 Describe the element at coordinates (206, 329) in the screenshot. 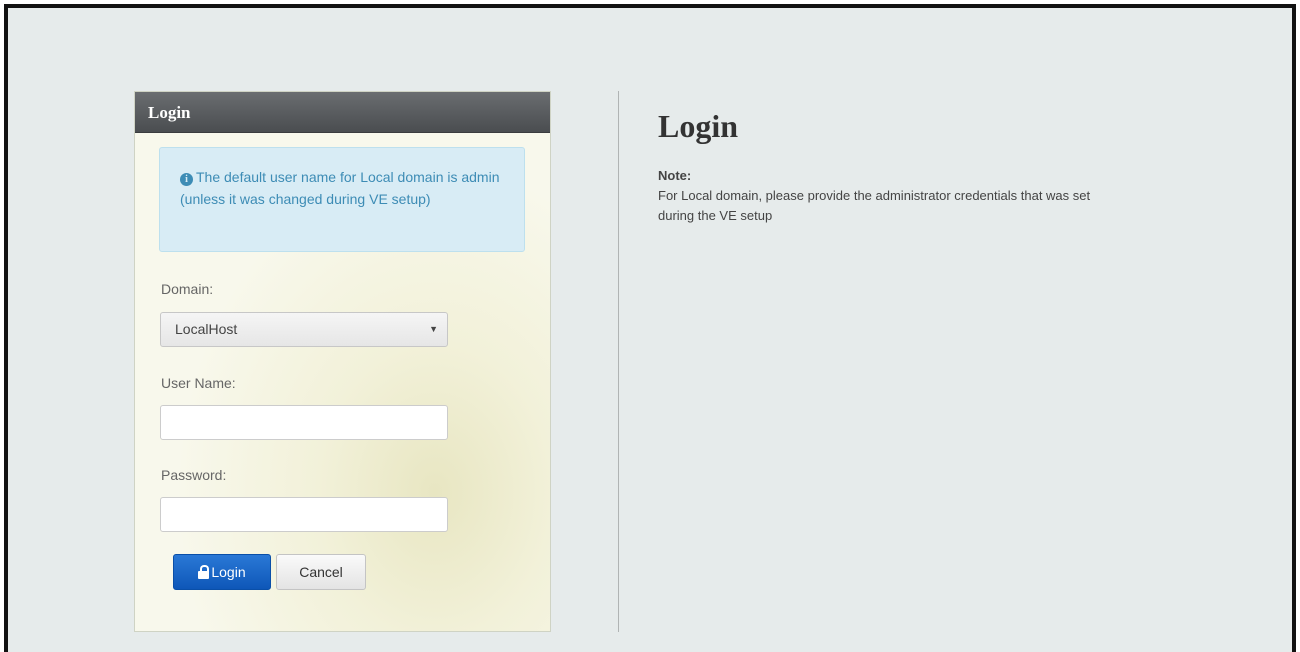

I see `domain-selected-value: LocalHost` at that location.